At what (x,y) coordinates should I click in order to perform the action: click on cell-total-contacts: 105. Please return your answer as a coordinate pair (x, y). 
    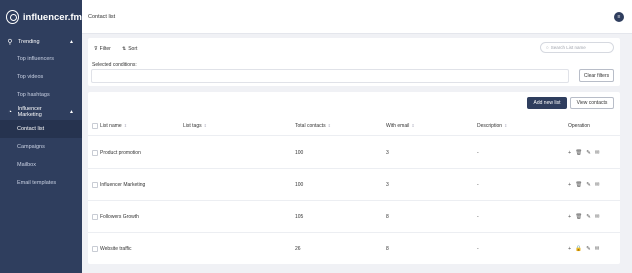
    Looking at the image, I should click on (299, 216).